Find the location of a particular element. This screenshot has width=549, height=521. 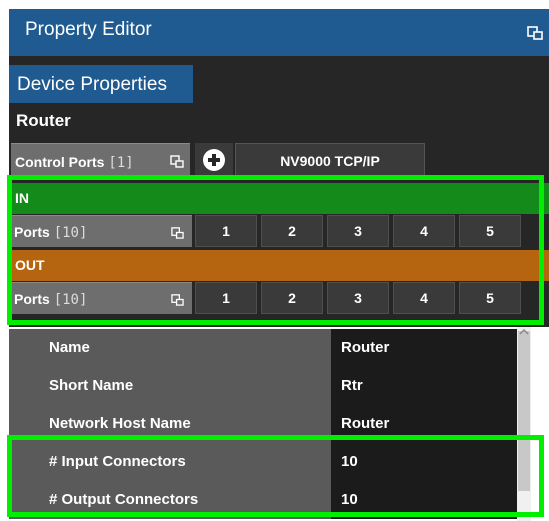

property-row-short-name: Short Name Rtr is located at coordinates (279, 386).